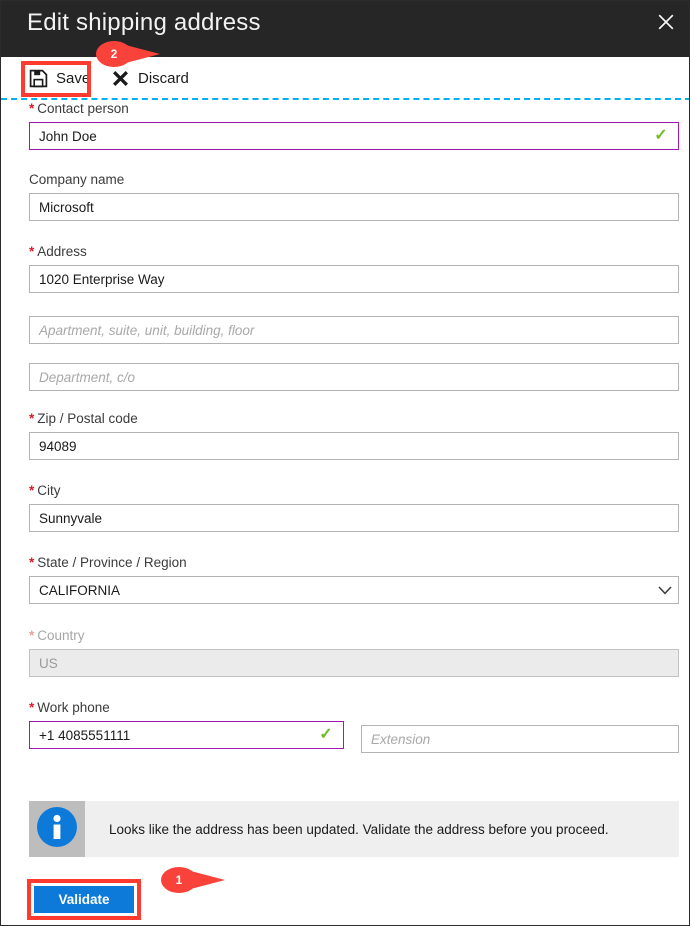 Image resolution: width=690 pixels, height=926 pixels. I want to click on field-extension: Extension, so click(520, 739).